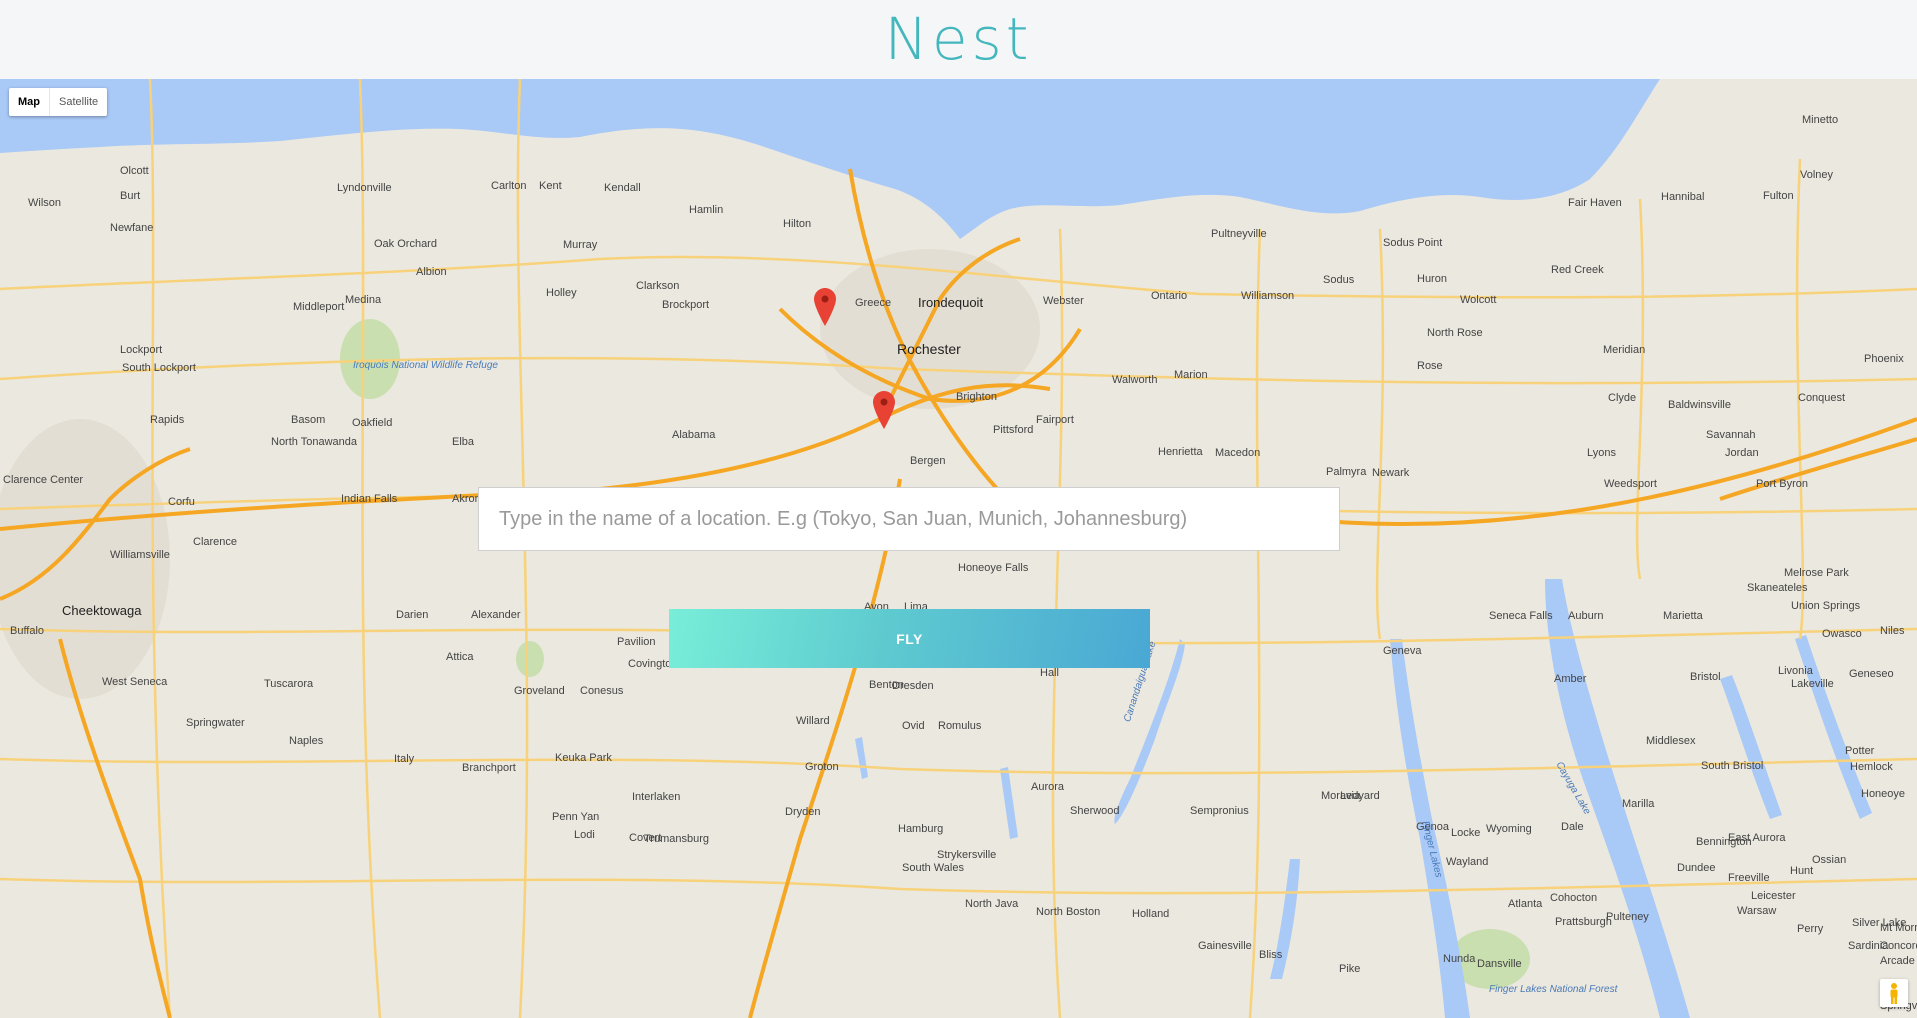 The image size is (1917, 1018). I want to click on map-label-city: Hemlock, so click(1871, 767).